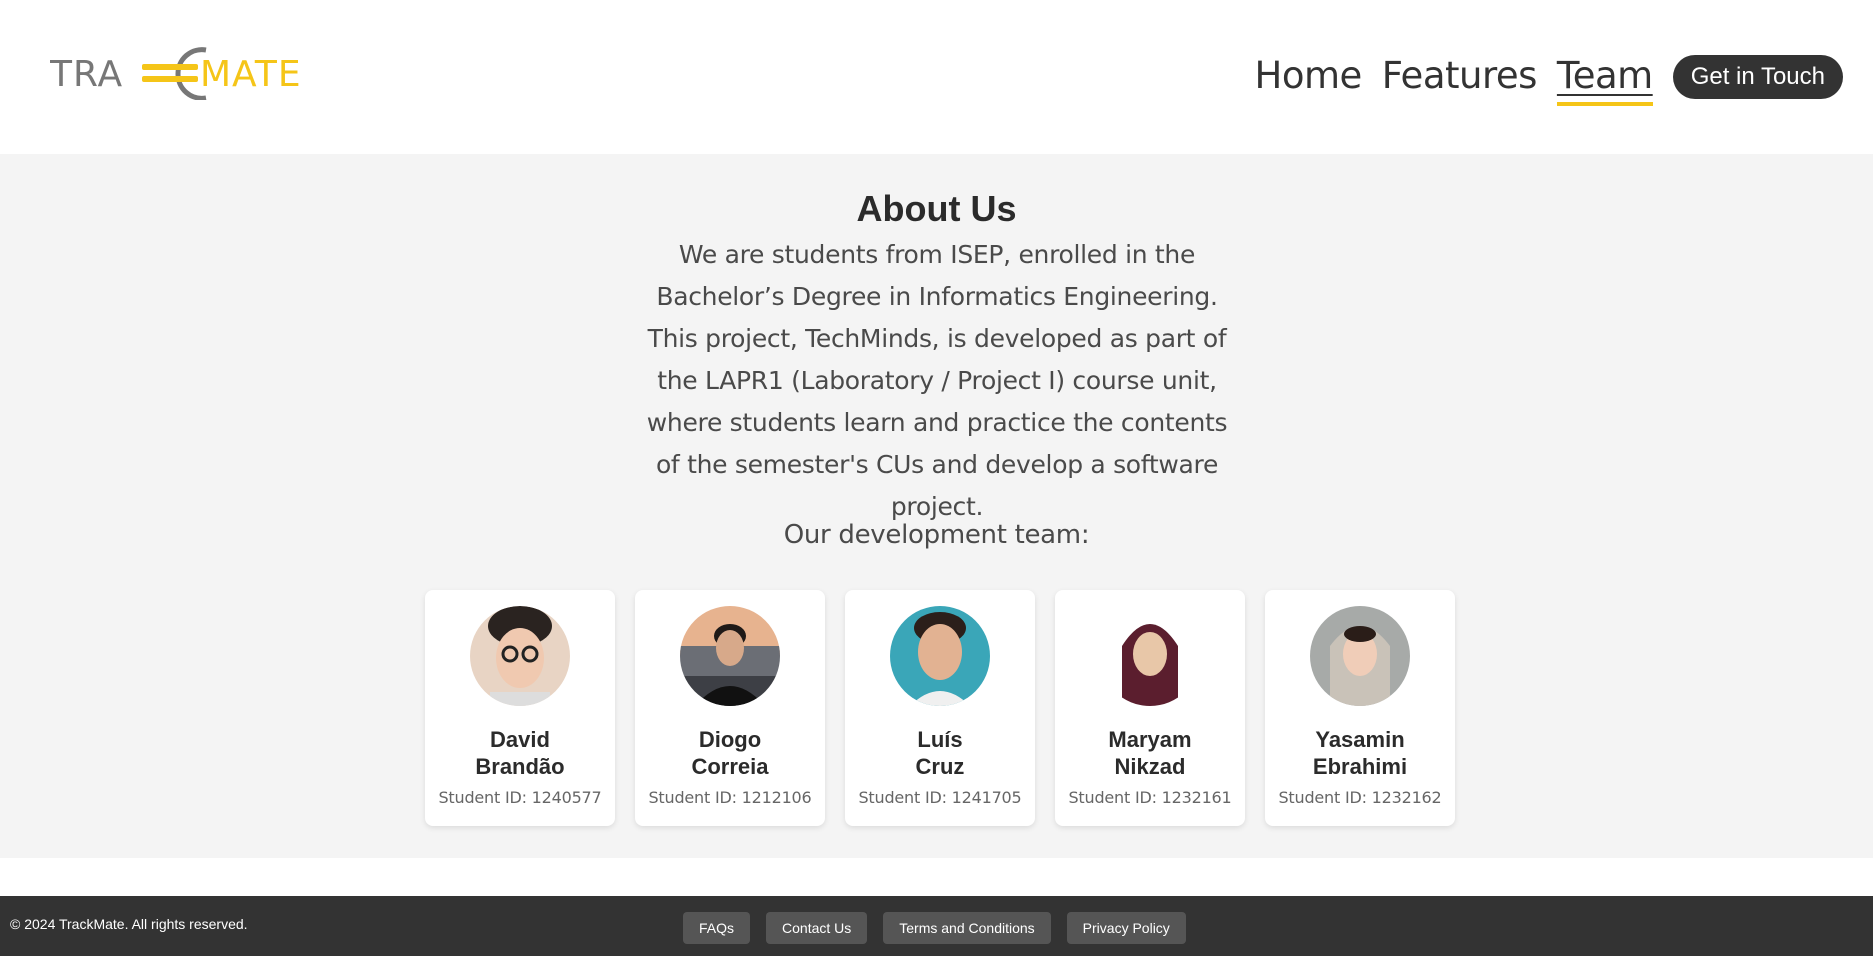  Describe the element at coordinates (251, 74) in the screenshot. I see `logo-text-right: MATE` at that location.